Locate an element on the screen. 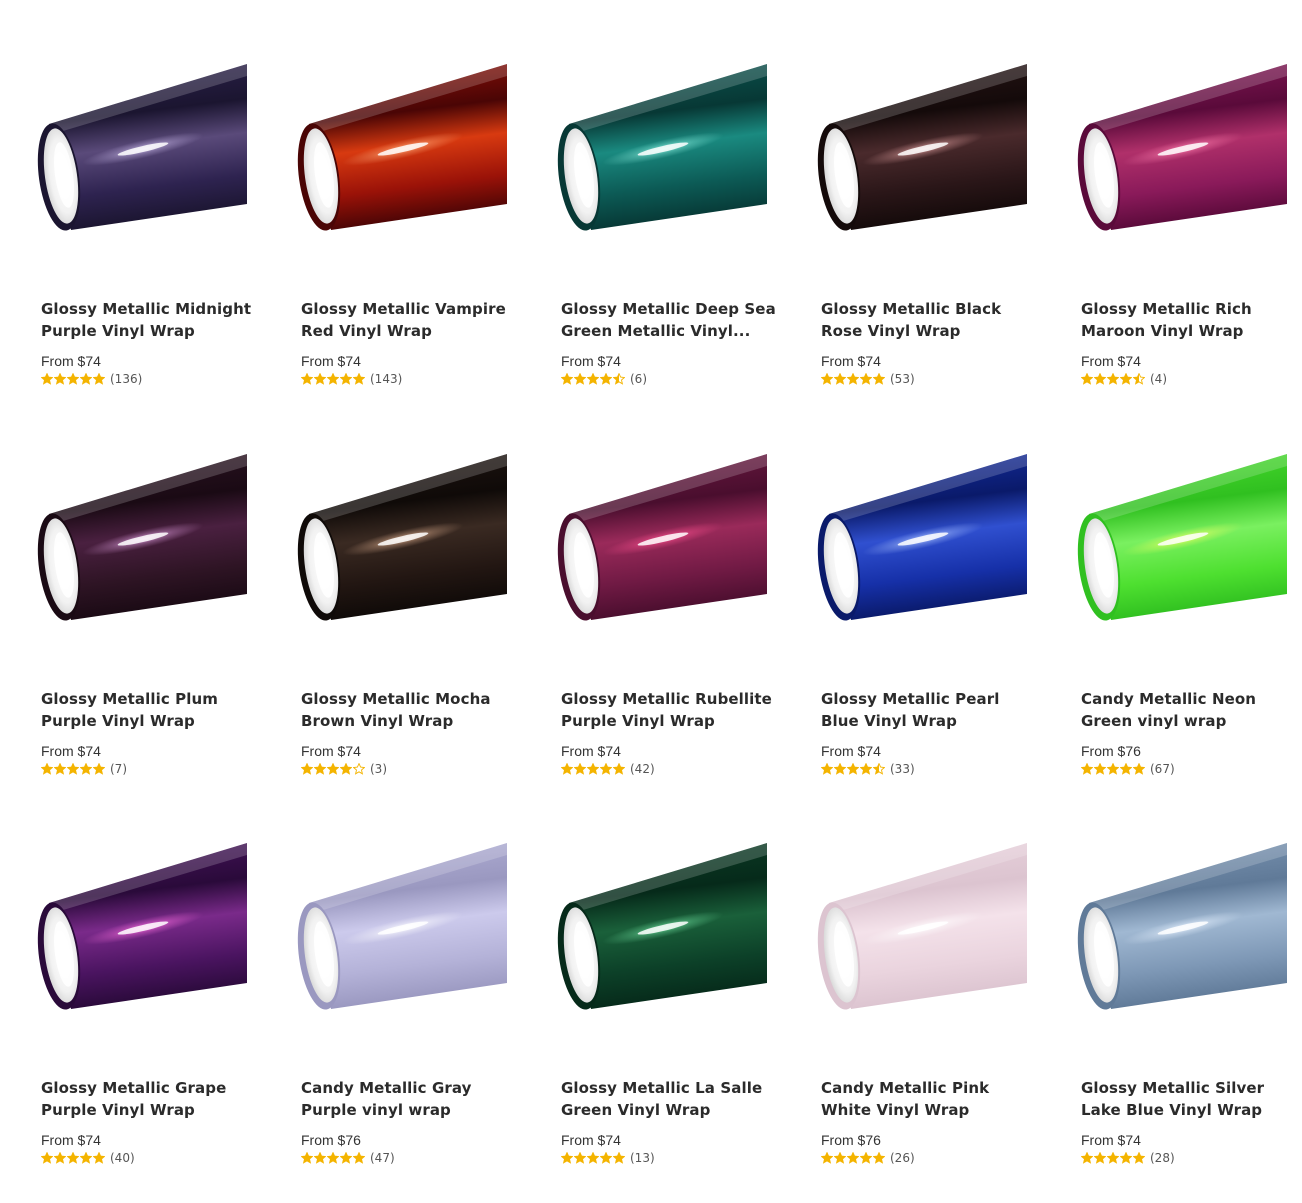 The image size is (1302, 1203). product-rating: (53) is located at coordinates (868, 379).